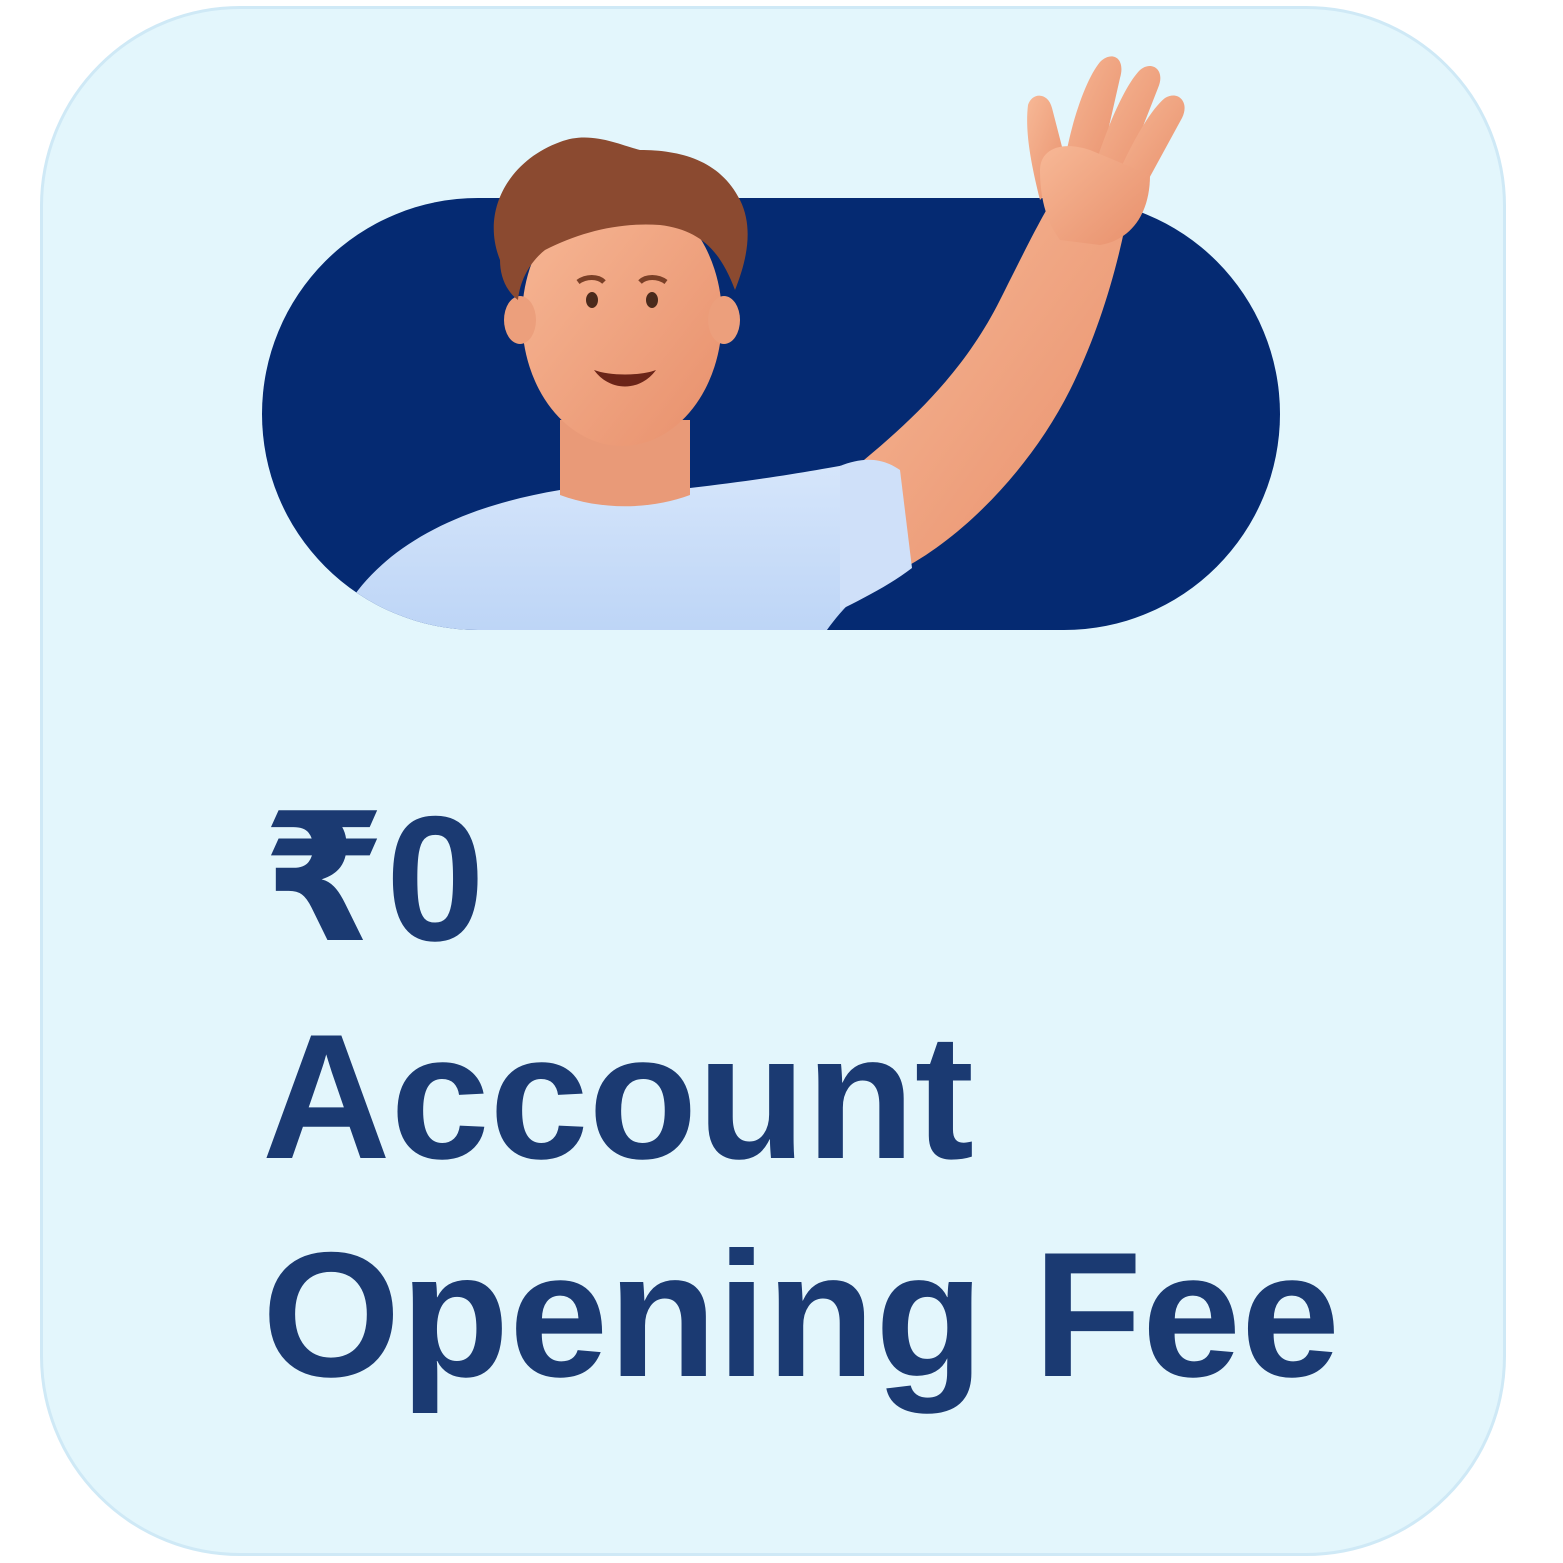 Image resolution: width=1563 pixels, height=1563 pixels. What do you see at coordinates (1106, 150) in the screenshot?
I see `hand` at bounding box center [1106, 150].